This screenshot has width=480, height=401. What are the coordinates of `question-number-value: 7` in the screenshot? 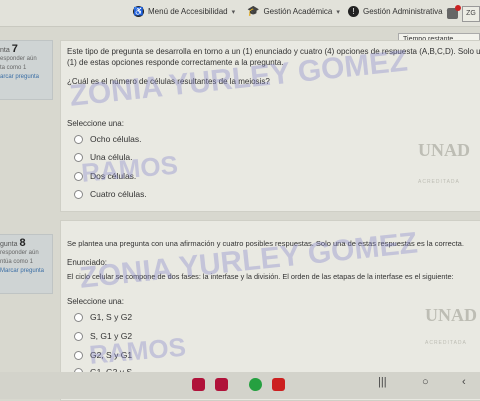 It's located at (14, 49).